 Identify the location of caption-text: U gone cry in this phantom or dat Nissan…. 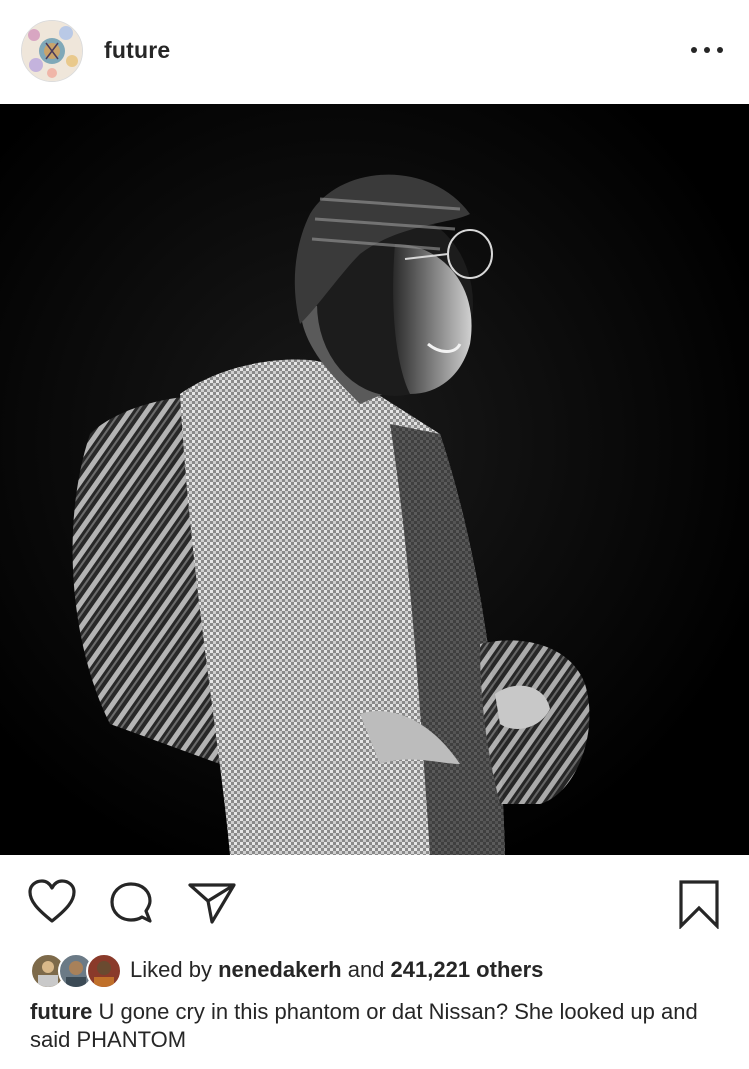
(364, 1025).